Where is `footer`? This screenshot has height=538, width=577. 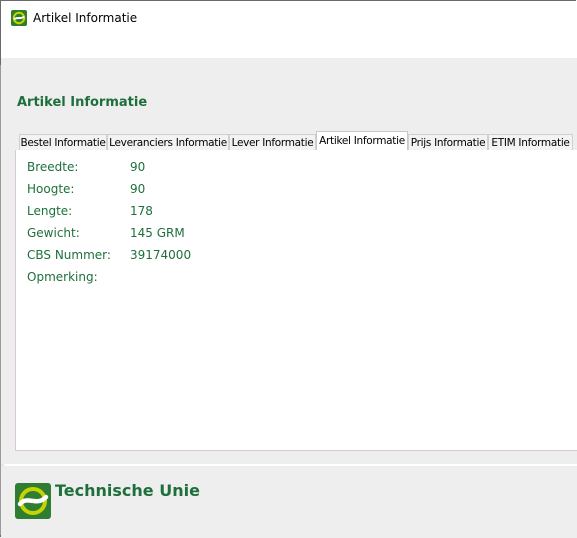
footer is located at coordinates (289, 502).